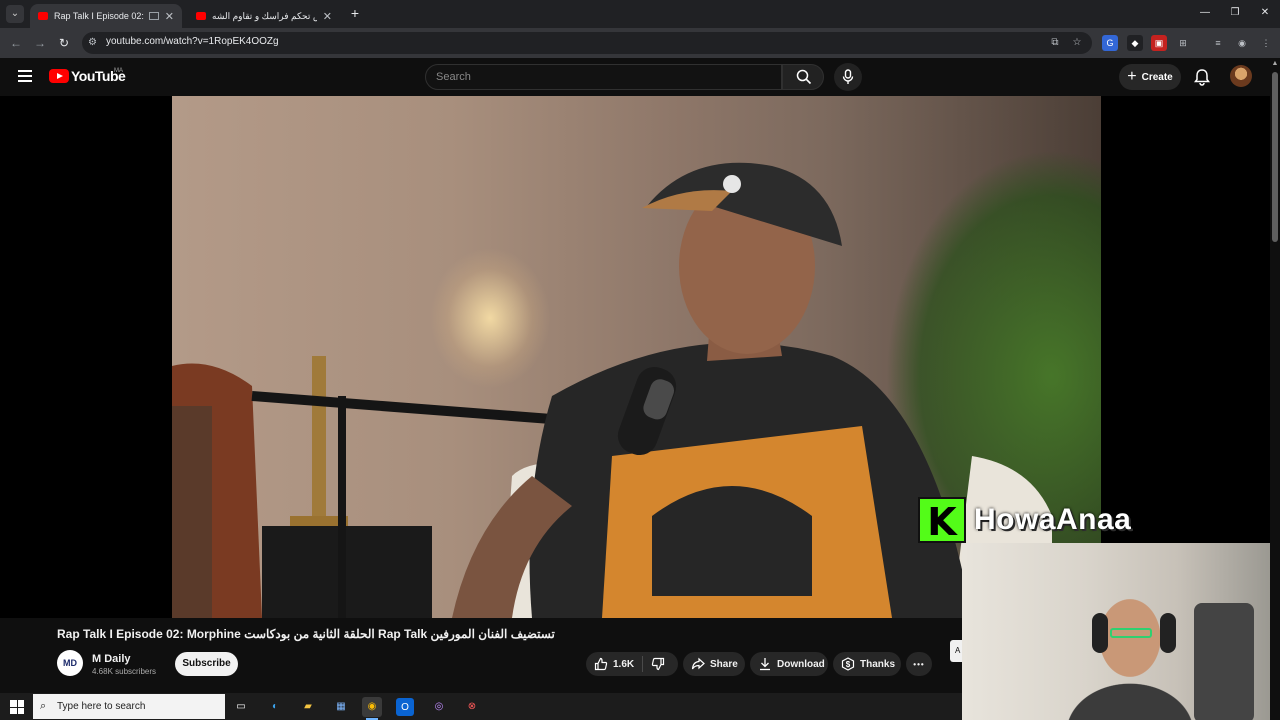 The image size is (1280, 720). Describe the element at coordinates (1275, 374) in the screenshot. I see `page-scrollbar: ▲` at that location.